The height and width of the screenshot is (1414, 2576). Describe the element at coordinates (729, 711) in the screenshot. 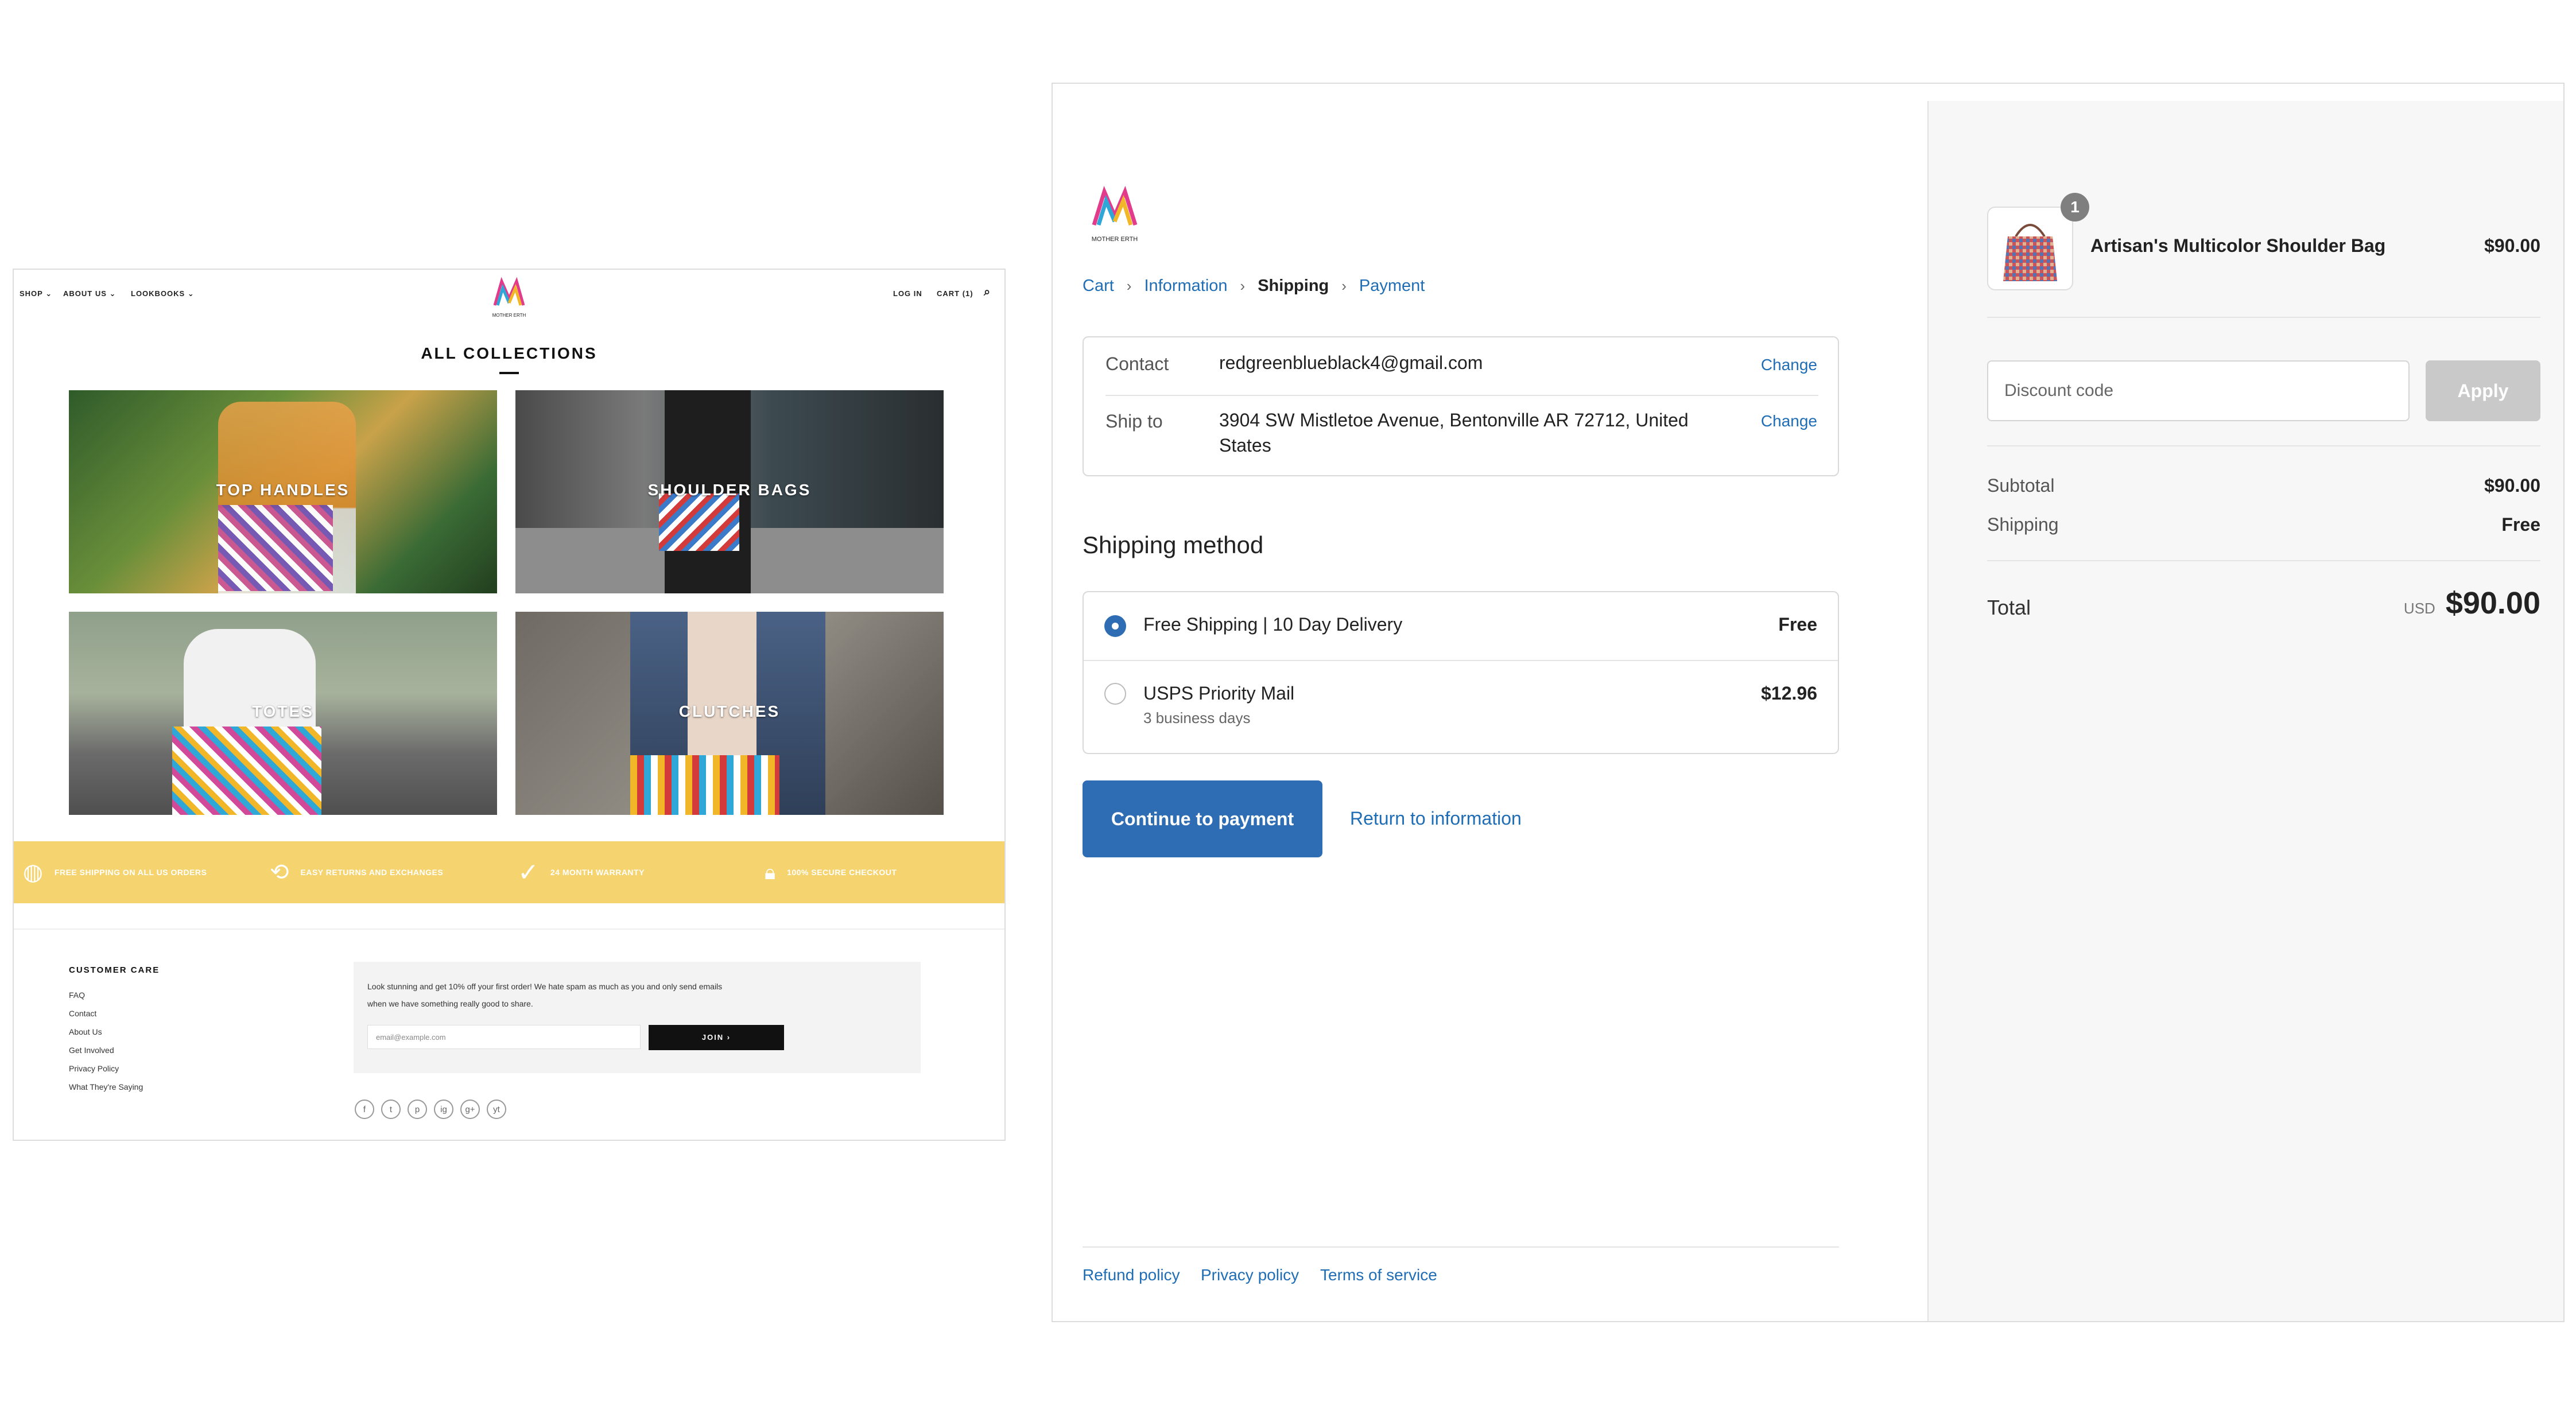

I see `tile-label: CLUTCHES` at that location.